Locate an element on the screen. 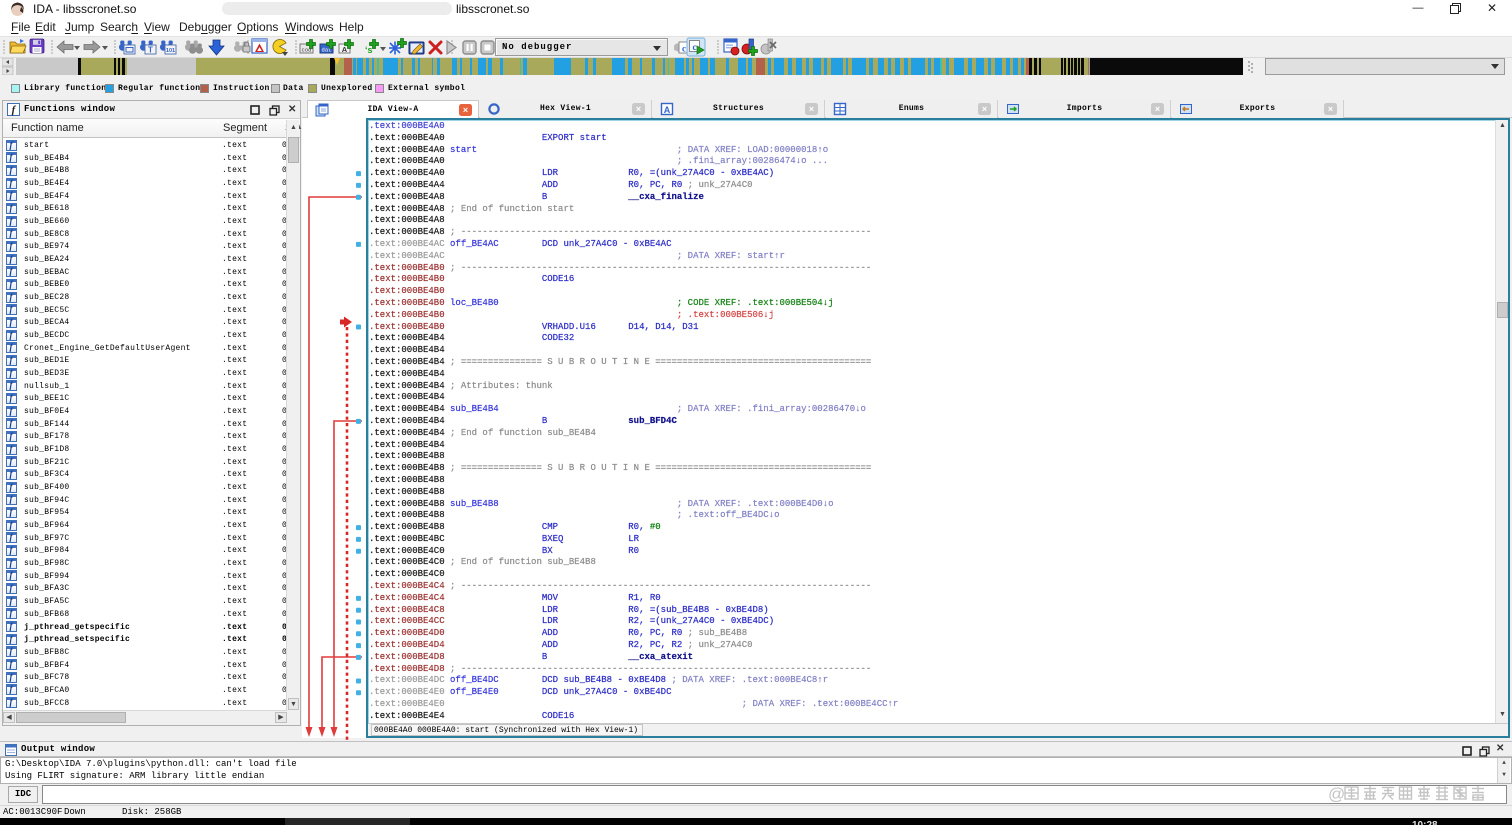 Image resolution: width=1512 pixels, height=825 pixels. svg-text: ‘s is located at coordinates (369, 50).